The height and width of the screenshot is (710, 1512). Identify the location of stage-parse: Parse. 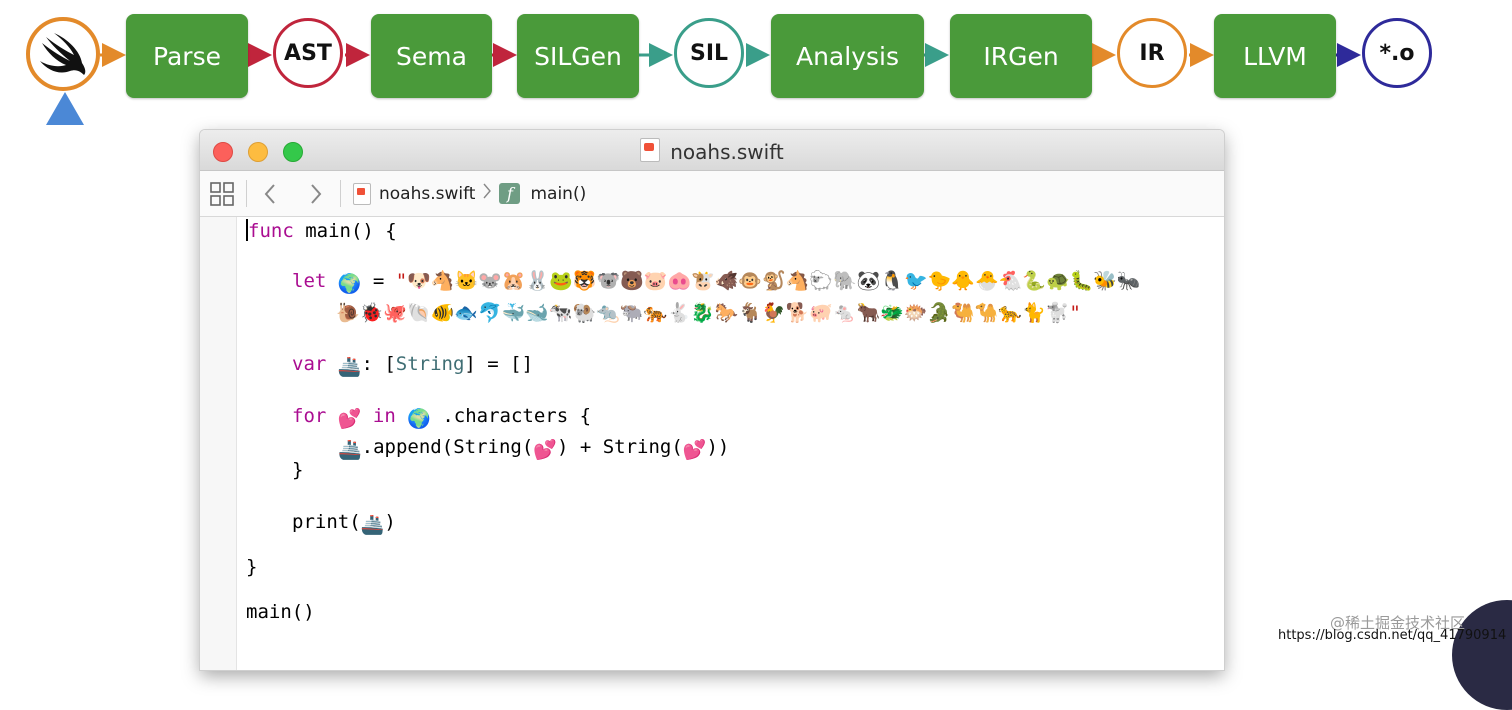
(187, 56).